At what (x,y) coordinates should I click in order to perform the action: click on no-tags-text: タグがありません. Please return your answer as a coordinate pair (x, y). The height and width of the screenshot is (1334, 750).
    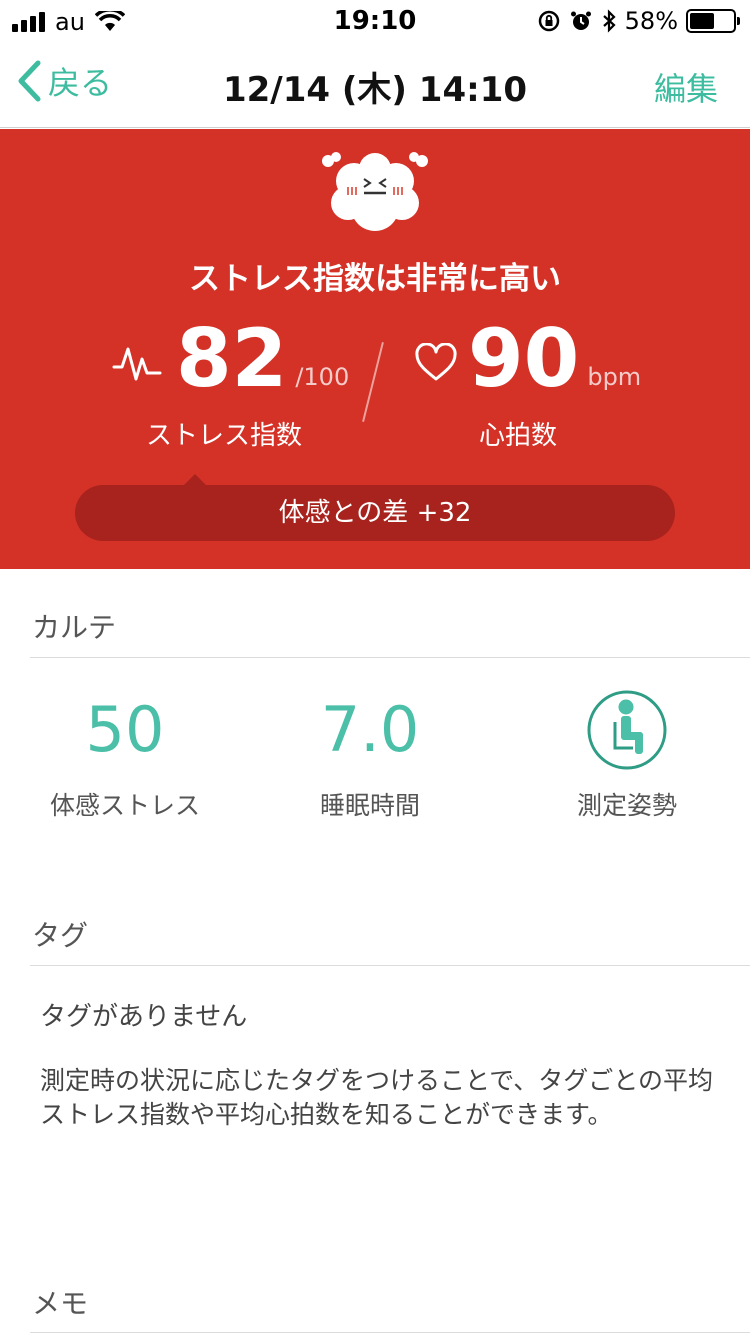
    Looking at the image, I should click on (144, 1017).